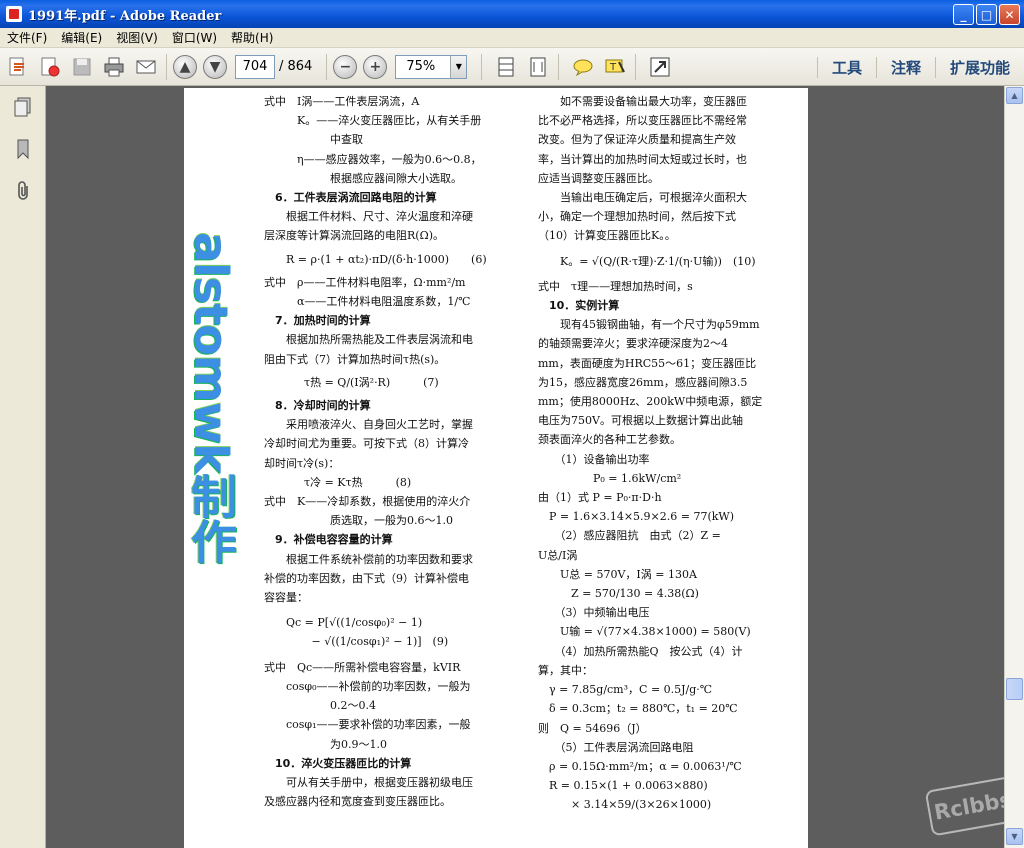 This screenshot has width=1024, height=848. What do you see at coordinates (23, 191) in the screenshot?
I see `paperclip-icon` at bounding box center [23, 191].